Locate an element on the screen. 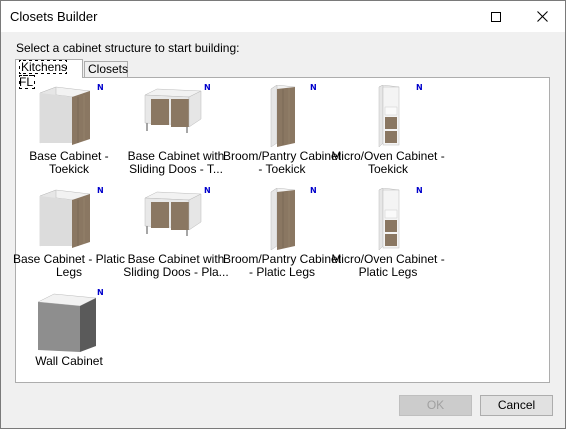 The width and height of the screenshot is (566, 429). cabinet-item: N Broom/Pantry Cabinet - Toekick is located at coordinates (282, 133).